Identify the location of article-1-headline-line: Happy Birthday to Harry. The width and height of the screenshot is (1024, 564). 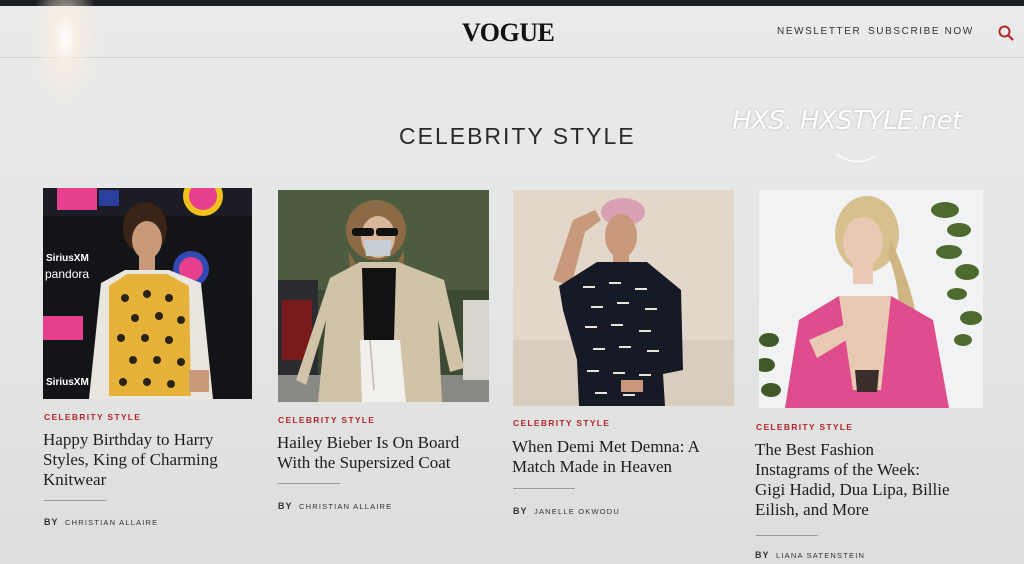
(128, 439).